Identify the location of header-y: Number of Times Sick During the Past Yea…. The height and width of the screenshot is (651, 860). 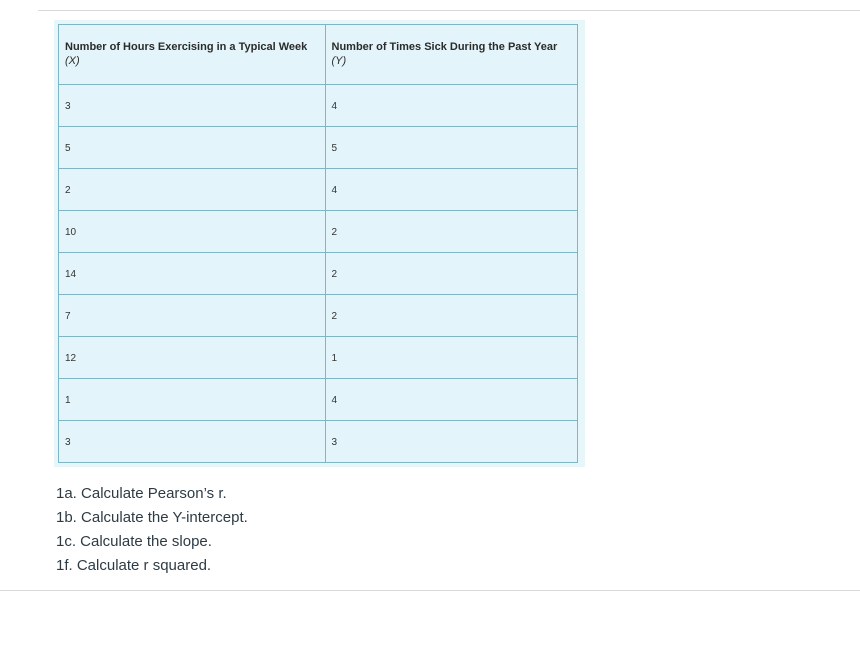
(451, 54).